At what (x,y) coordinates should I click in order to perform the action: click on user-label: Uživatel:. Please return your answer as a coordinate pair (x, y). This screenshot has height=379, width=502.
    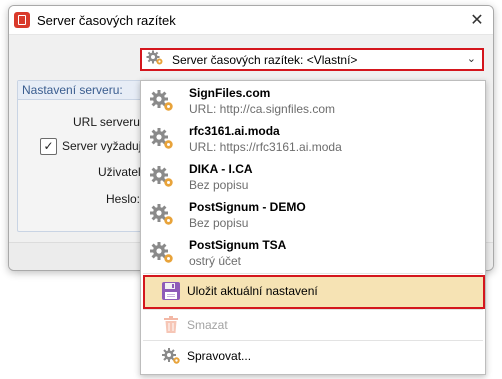
    Looking at the image, I should click on (121, 172).